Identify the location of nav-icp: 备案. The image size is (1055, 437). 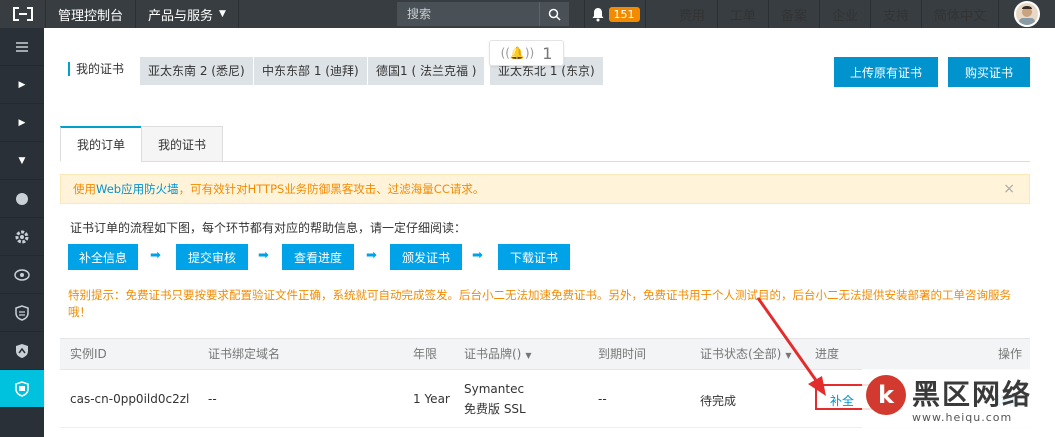
(794, 14).